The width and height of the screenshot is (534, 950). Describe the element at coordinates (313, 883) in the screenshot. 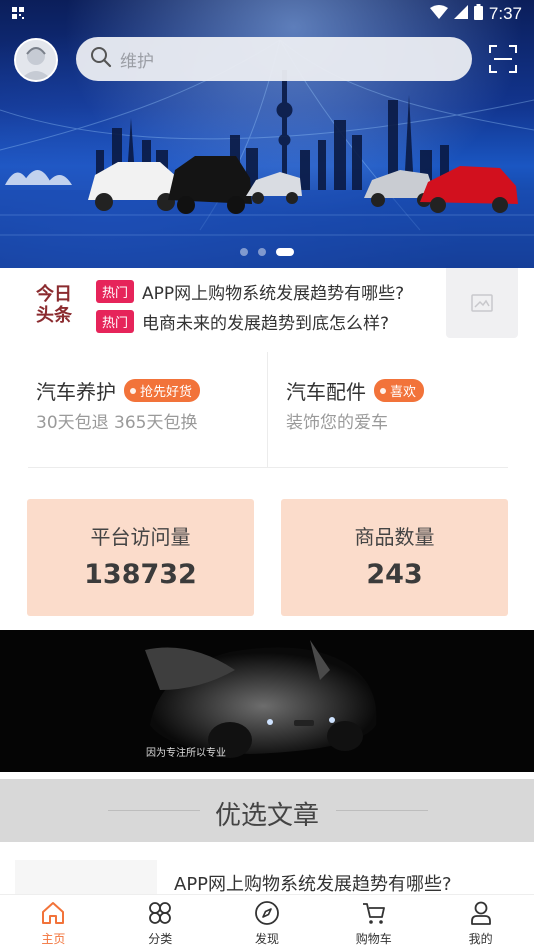

I see `article-title: APP网上购物系统发展趋势有哪些?` at that location.